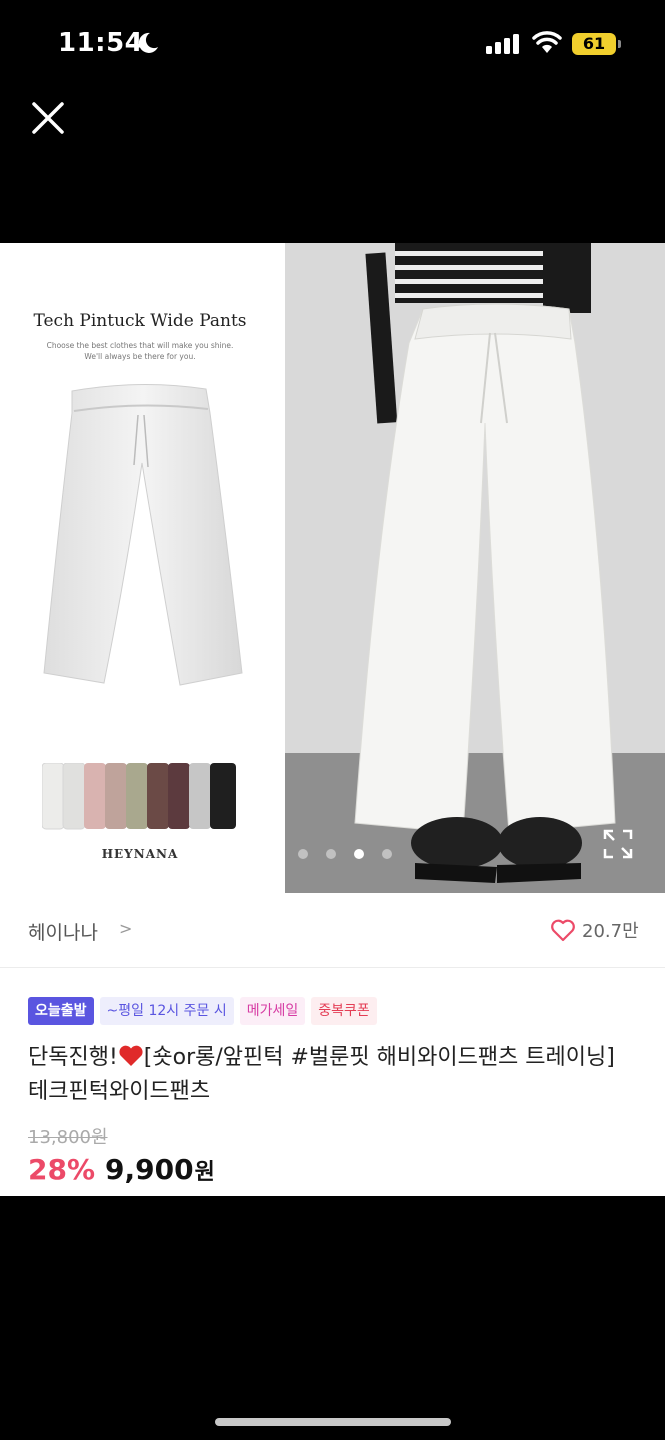 The width and height of the screenshot is (665, 1440). I want to click on badge-today-shipping: 오늘출발, so click(61, 1011).